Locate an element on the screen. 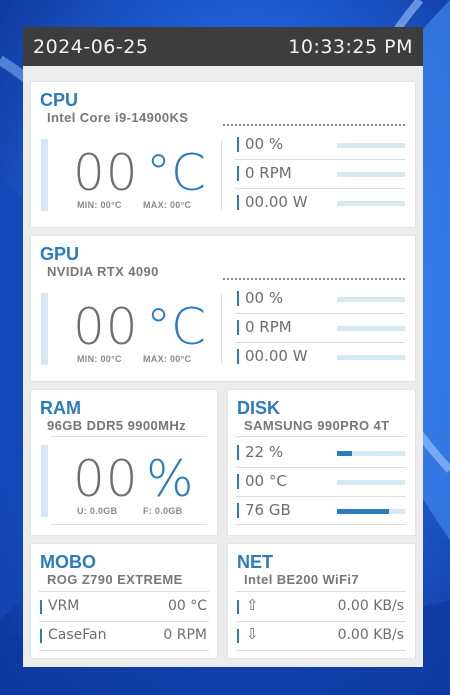 The width and height of the screenshot is (450, 695). cpu-temp-max: MAX: 00°C is located at coordinates (167, 205).